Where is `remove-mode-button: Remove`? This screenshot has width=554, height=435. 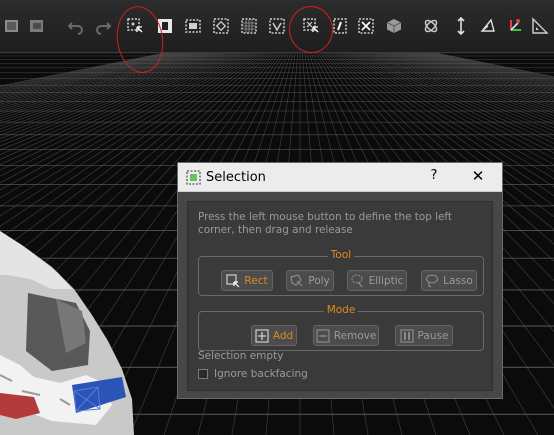 remove-mode-button: Remove is located at coordinates (346, 335).